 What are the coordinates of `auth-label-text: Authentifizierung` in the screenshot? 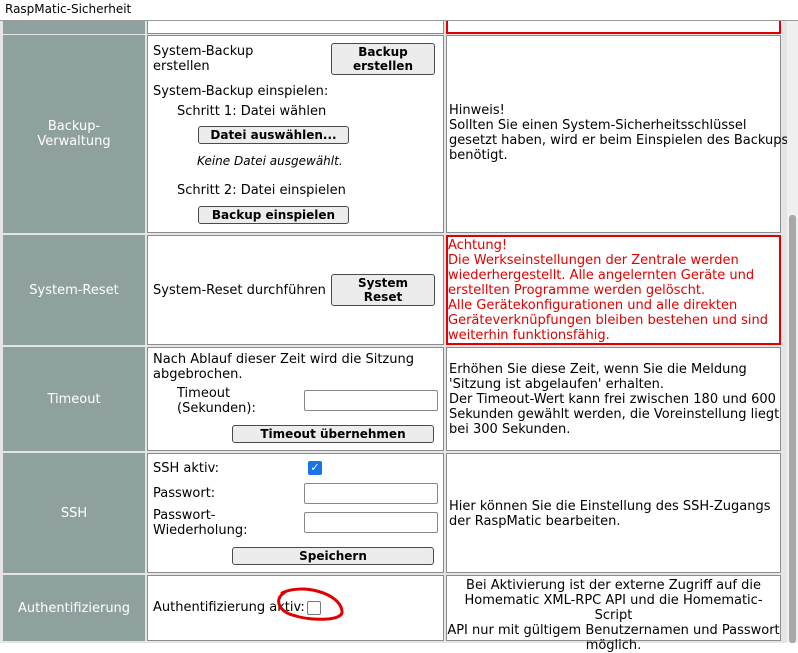 It's located at (74, 608).